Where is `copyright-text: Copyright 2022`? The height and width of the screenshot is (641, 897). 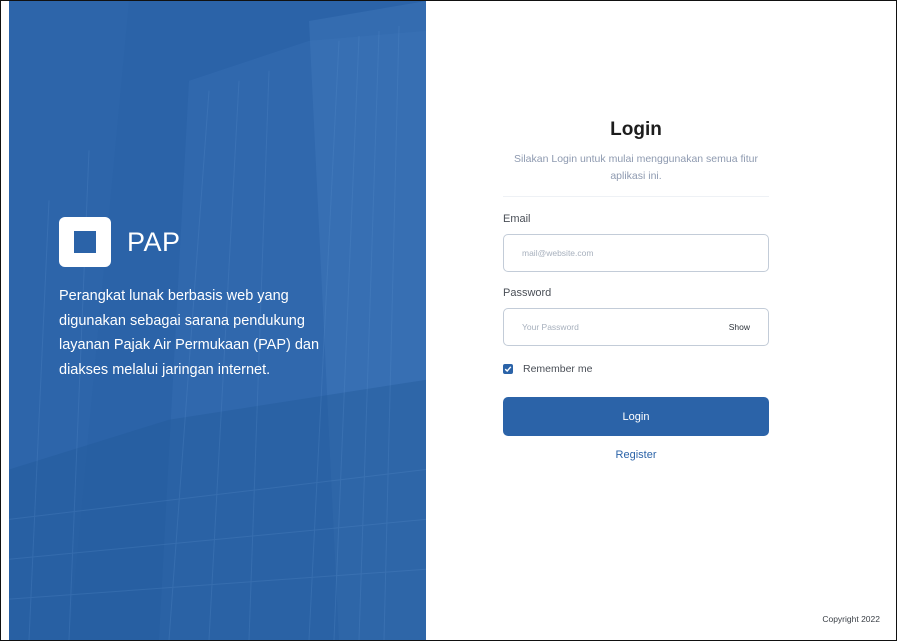
copyright-text: Copyright 2022 is located at coordinates (851, 619).